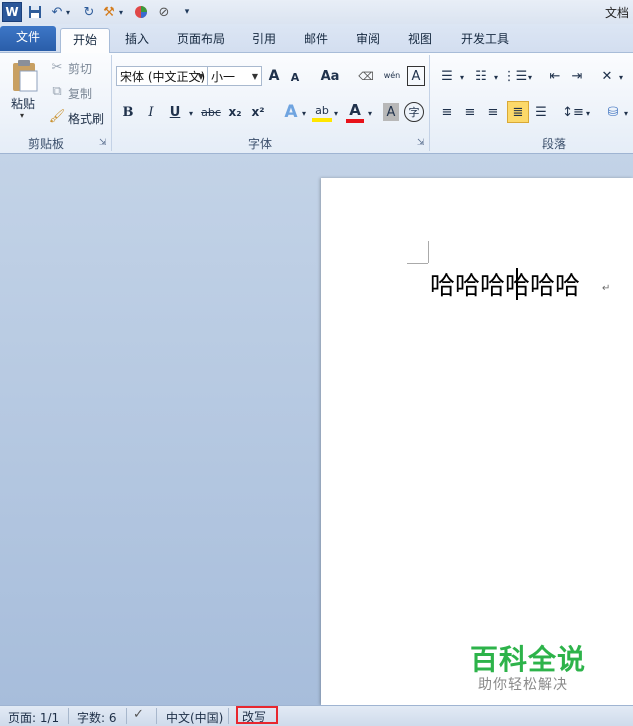  What do you see at coordinates (194, 717) in the screenshot?
I see `language-indicator: 中文(中国)` at bounding box center [194, 717].